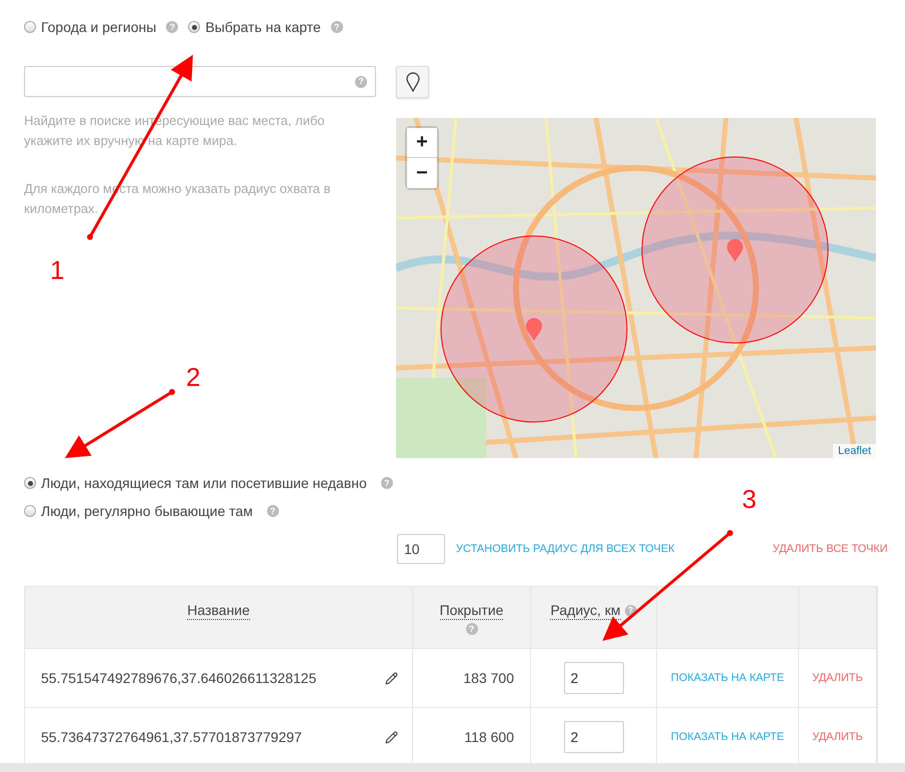 Image resolution: width=905 pixels, height=772 pixels. I want to click on delete-all-link: УДАЛИТЬ ВСЕ ТОЧКИ, so click(830, 549).